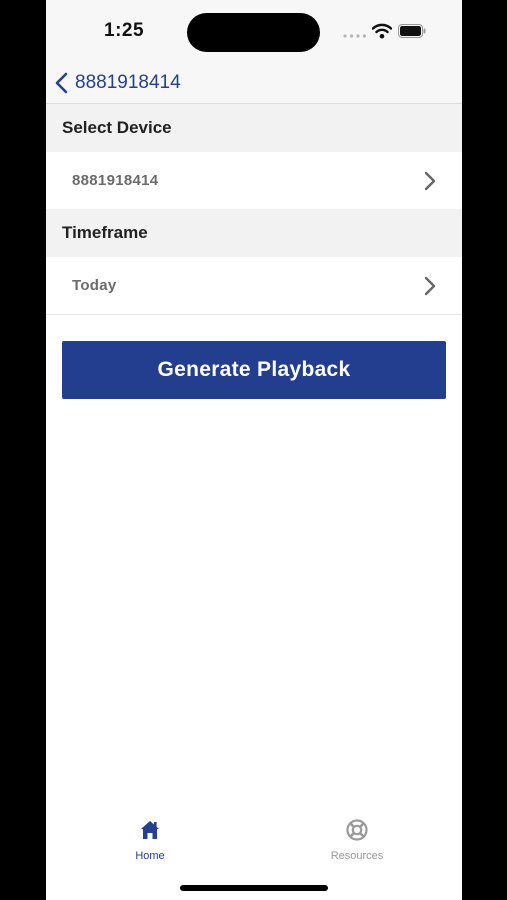 The image size is (507, 900). What do you see at coordinates (61, 83) in the screenshot?
I see `chevron-left-icon` at bounding box center [61, 83].